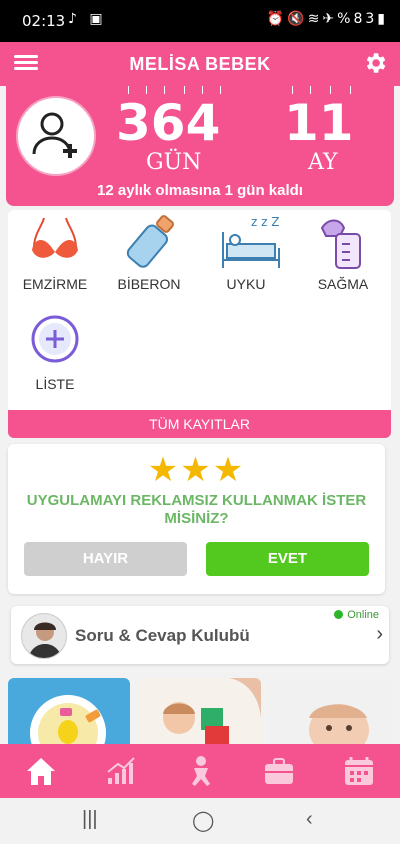  What do you see at coordinates (55, 339) in the screenshot?
I see `plus-circle-icon` at bounding box center [55, 339].